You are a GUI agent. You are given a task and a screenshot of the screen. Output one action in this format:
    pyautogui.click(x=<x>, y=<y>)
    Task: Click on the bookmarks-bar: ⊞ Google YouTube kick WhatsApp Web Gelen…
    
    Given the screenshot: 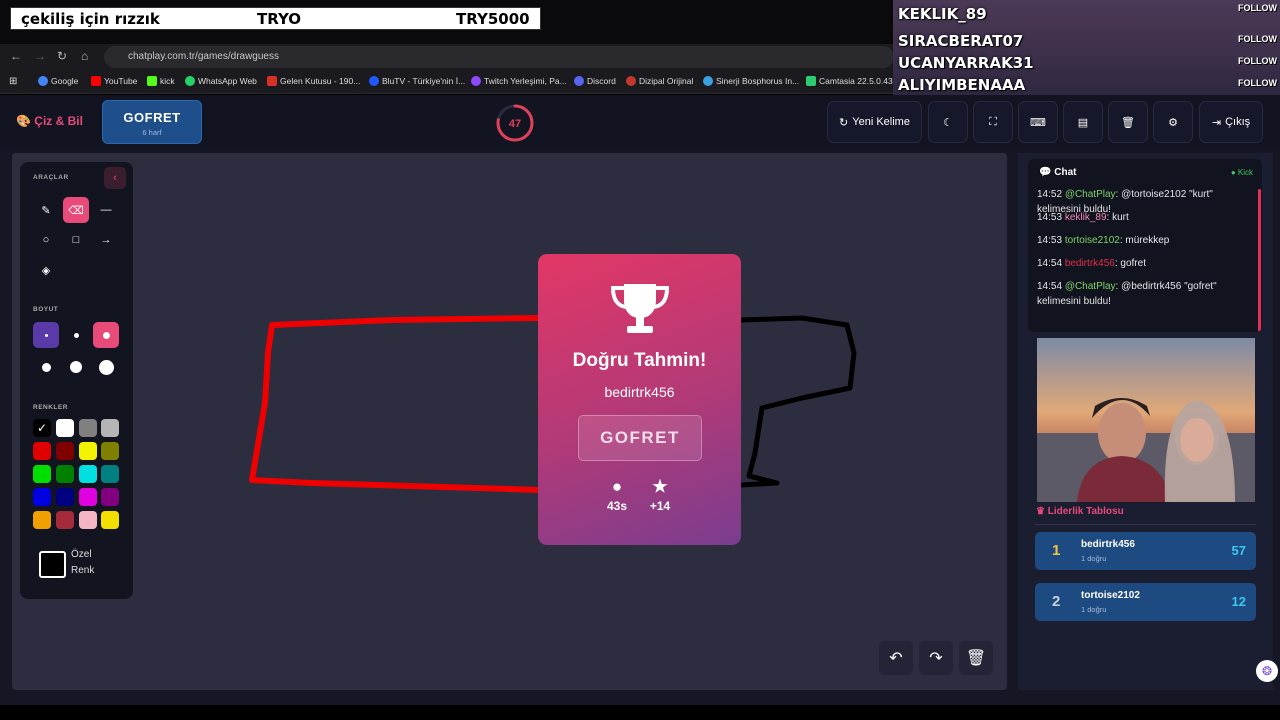 What is the action you would take?
    pyautogui.click(x=447, y=82)
    